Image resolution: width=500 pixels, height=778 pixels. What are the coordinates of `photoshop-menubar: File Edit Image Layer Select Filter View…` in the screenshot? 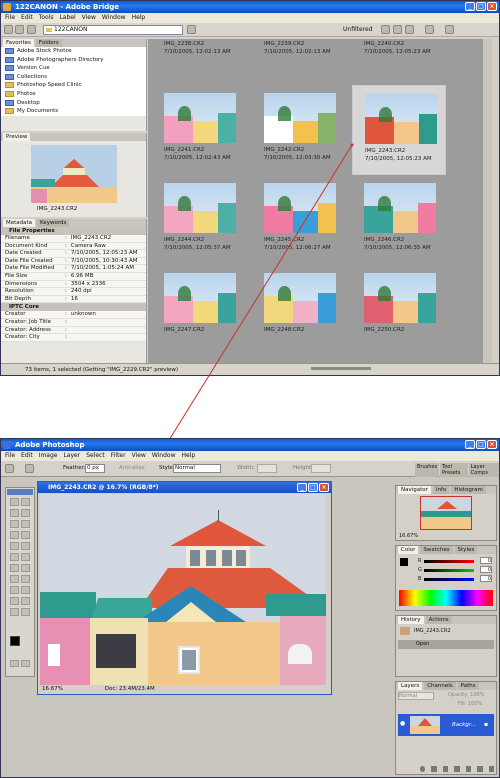 It's located at (250, 456).